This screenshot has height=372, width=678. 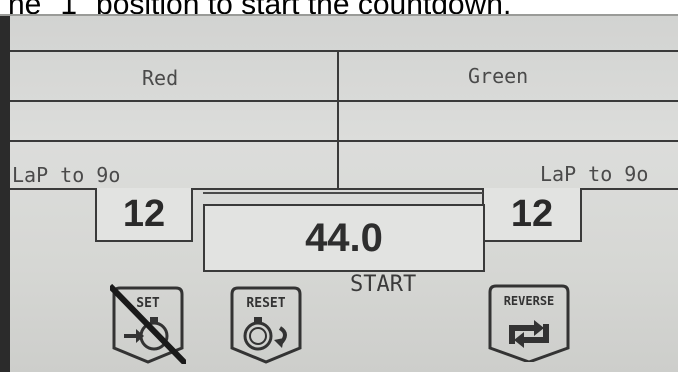 I want to click on reset-button-label: RESET, so click(x=266, y=303).